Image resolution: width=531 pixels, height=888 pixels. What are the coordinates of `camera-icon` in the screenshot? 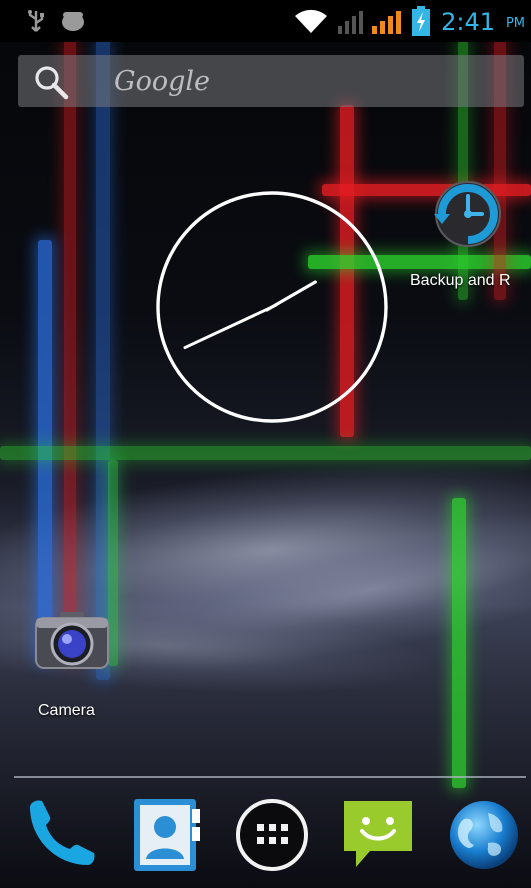 It's located at (72, 644).